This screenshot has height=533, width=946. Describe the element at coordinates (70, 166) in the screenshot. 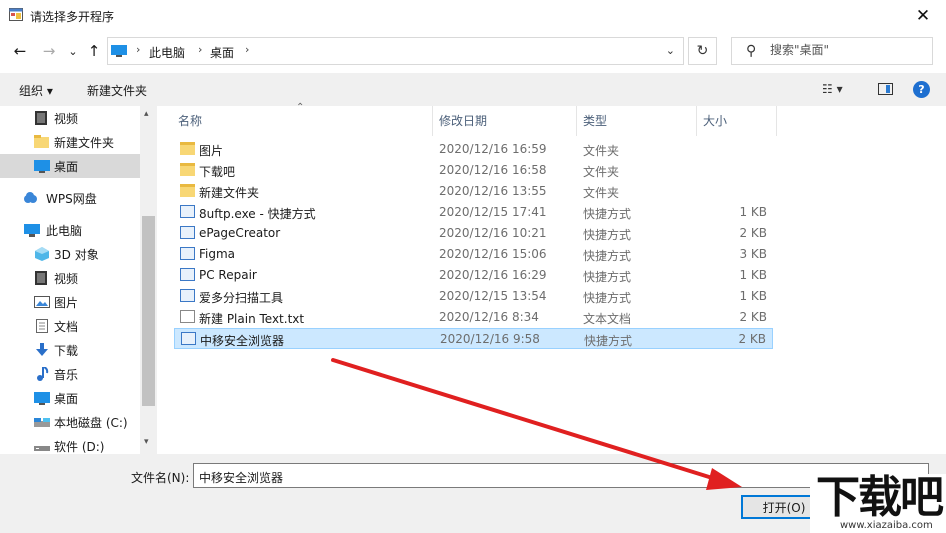

I see `sidebar-item-desktop: 桌面` at that location.